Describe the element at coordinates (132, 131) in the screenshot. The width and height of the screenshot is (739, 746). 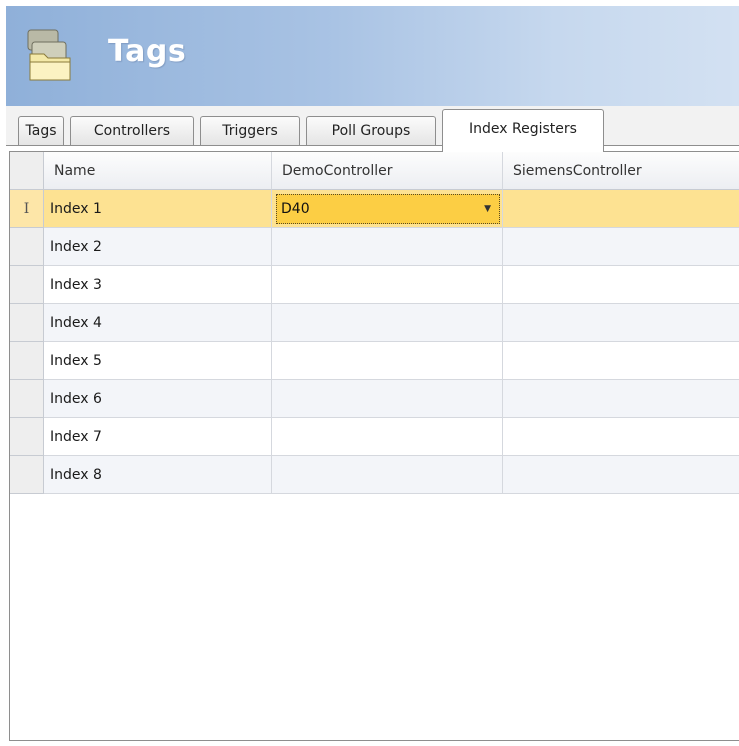
I see `tab-controllers: Controllers` at that location.